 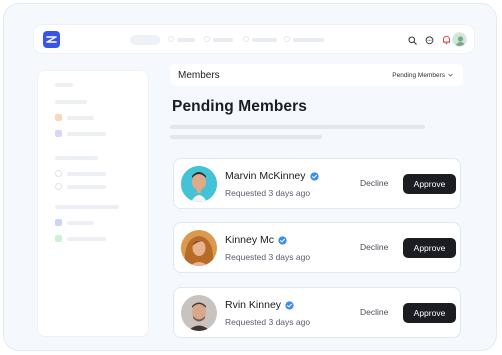 I want to click on member-name-row: Kinney Mc, so click(x=256, y=240).